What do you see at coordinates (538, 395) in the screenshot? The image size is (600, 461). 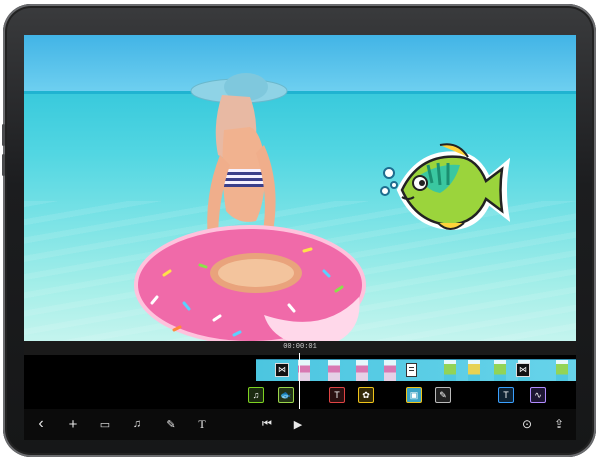 I see `audio-waveform-icon: ∿` at bounding box center [538, 395].